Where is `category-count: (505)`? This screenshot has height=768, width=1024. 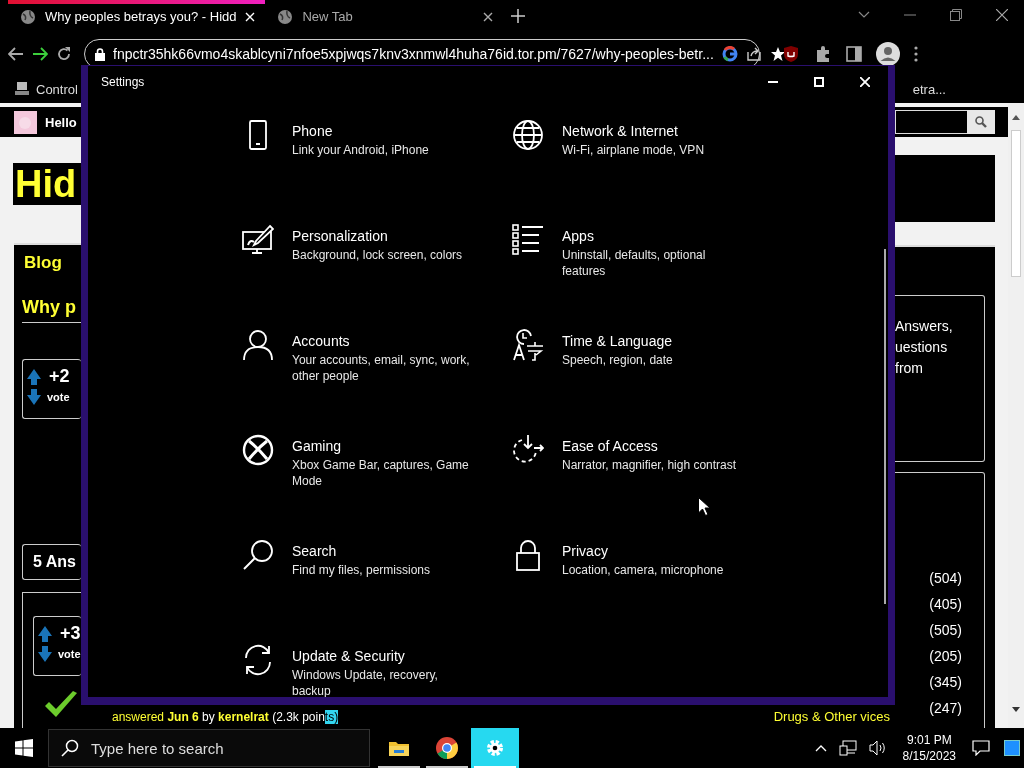 category-count: (505) is located at coordinates (945, 630).